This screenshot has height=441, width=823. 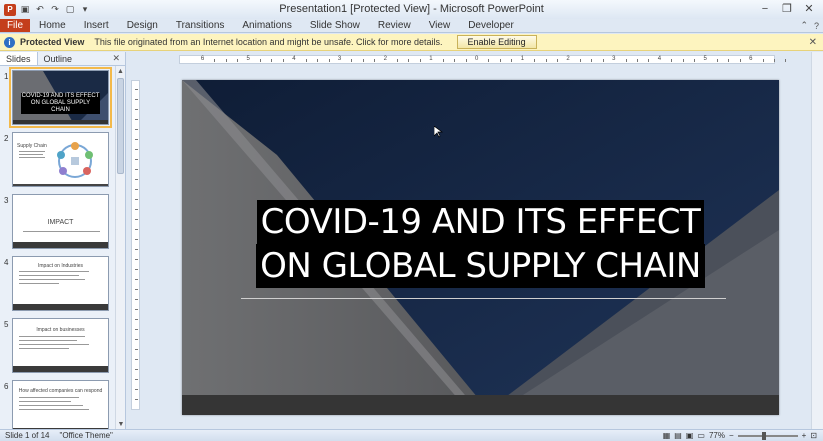 What do you see at coordinates (135, 245) in the screenshot?
I see `vertical-ruler` at bounding box center [135, 245].